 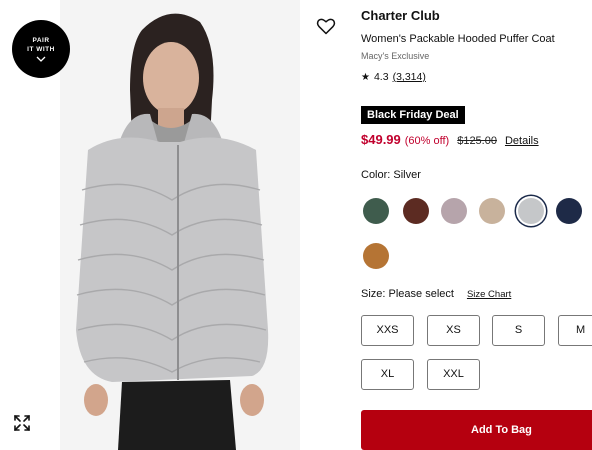 I want to click on swatch-silver, so click(x=531, y=211).